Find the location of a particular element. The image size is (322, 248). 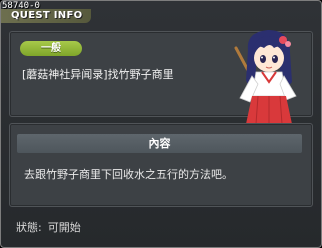

quest-name: [蘑菇神社异闻录]找竹野子商里 is located at coordinates (98, 74).